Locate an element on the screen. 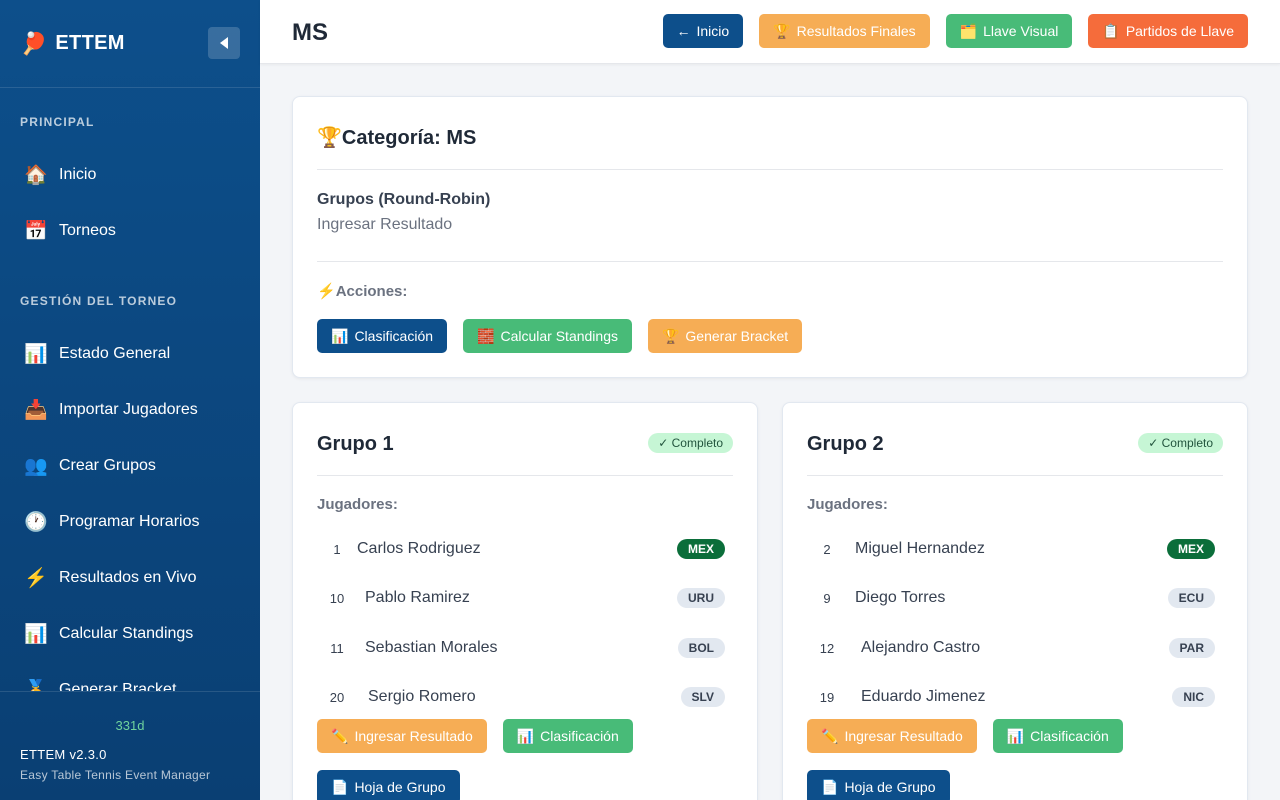 Image resolution: width=1280 pixels, height=800 pixels. category-title: 🏆Categoría: MS is located at coordinates (397, 138).